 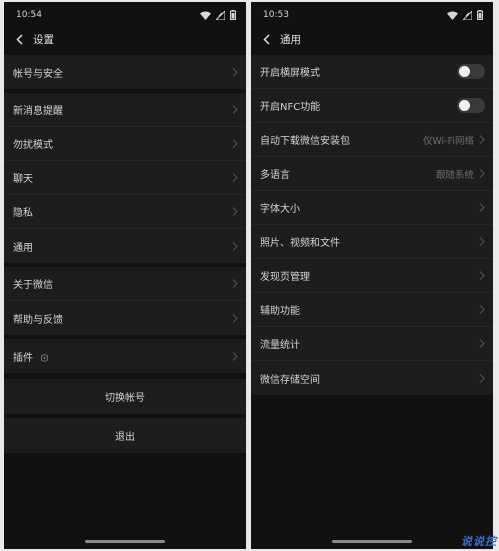 I want to click on general-item-discover-management: 发现页管理, so click(x=372, y=276).